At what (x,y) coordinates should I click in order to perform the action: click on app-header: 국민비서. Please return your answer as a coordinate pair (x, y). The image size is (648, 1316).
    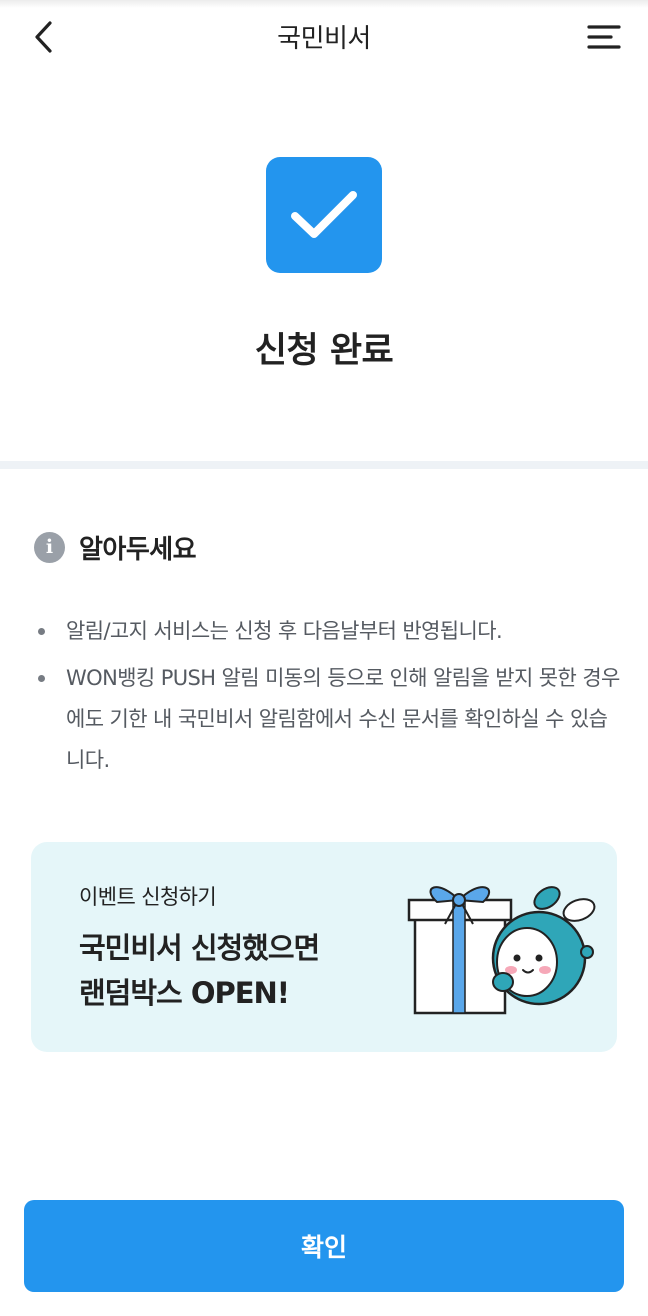
    Looking at the image, I should click on (324, 37).